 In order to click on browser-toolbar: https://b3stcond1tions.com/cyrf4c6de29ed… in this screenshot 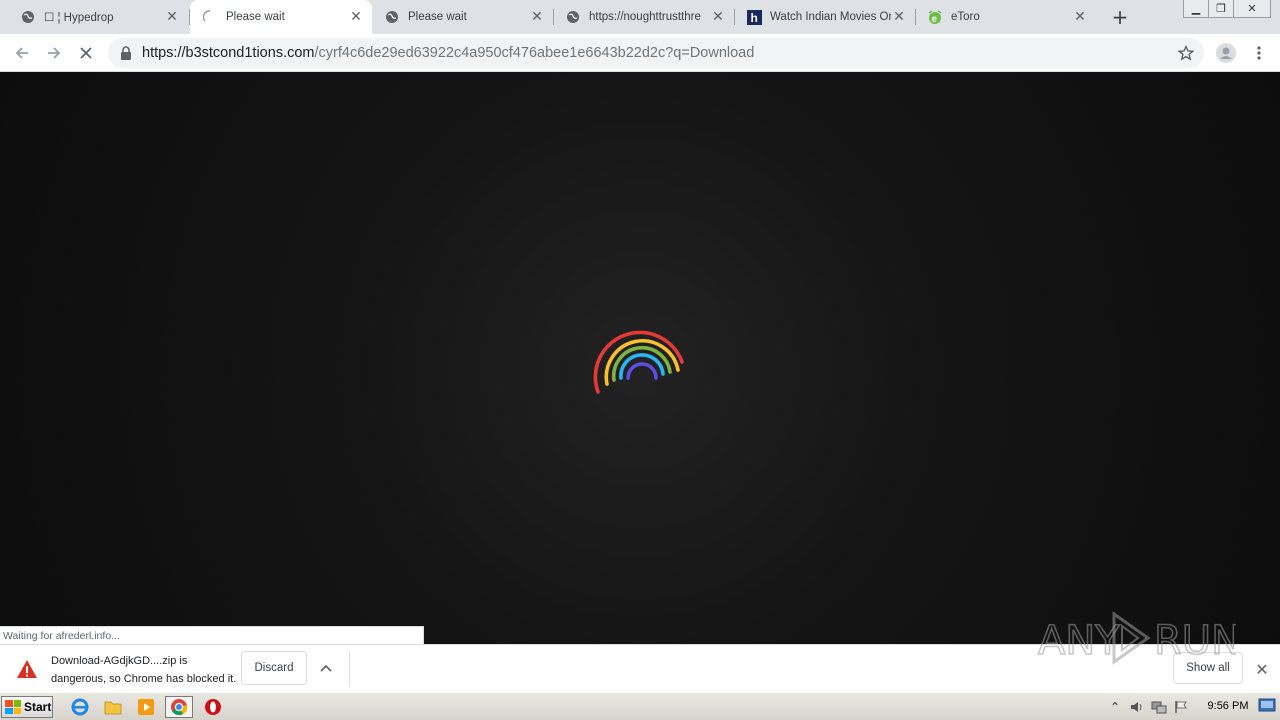, I will do `click(640, 53)`.